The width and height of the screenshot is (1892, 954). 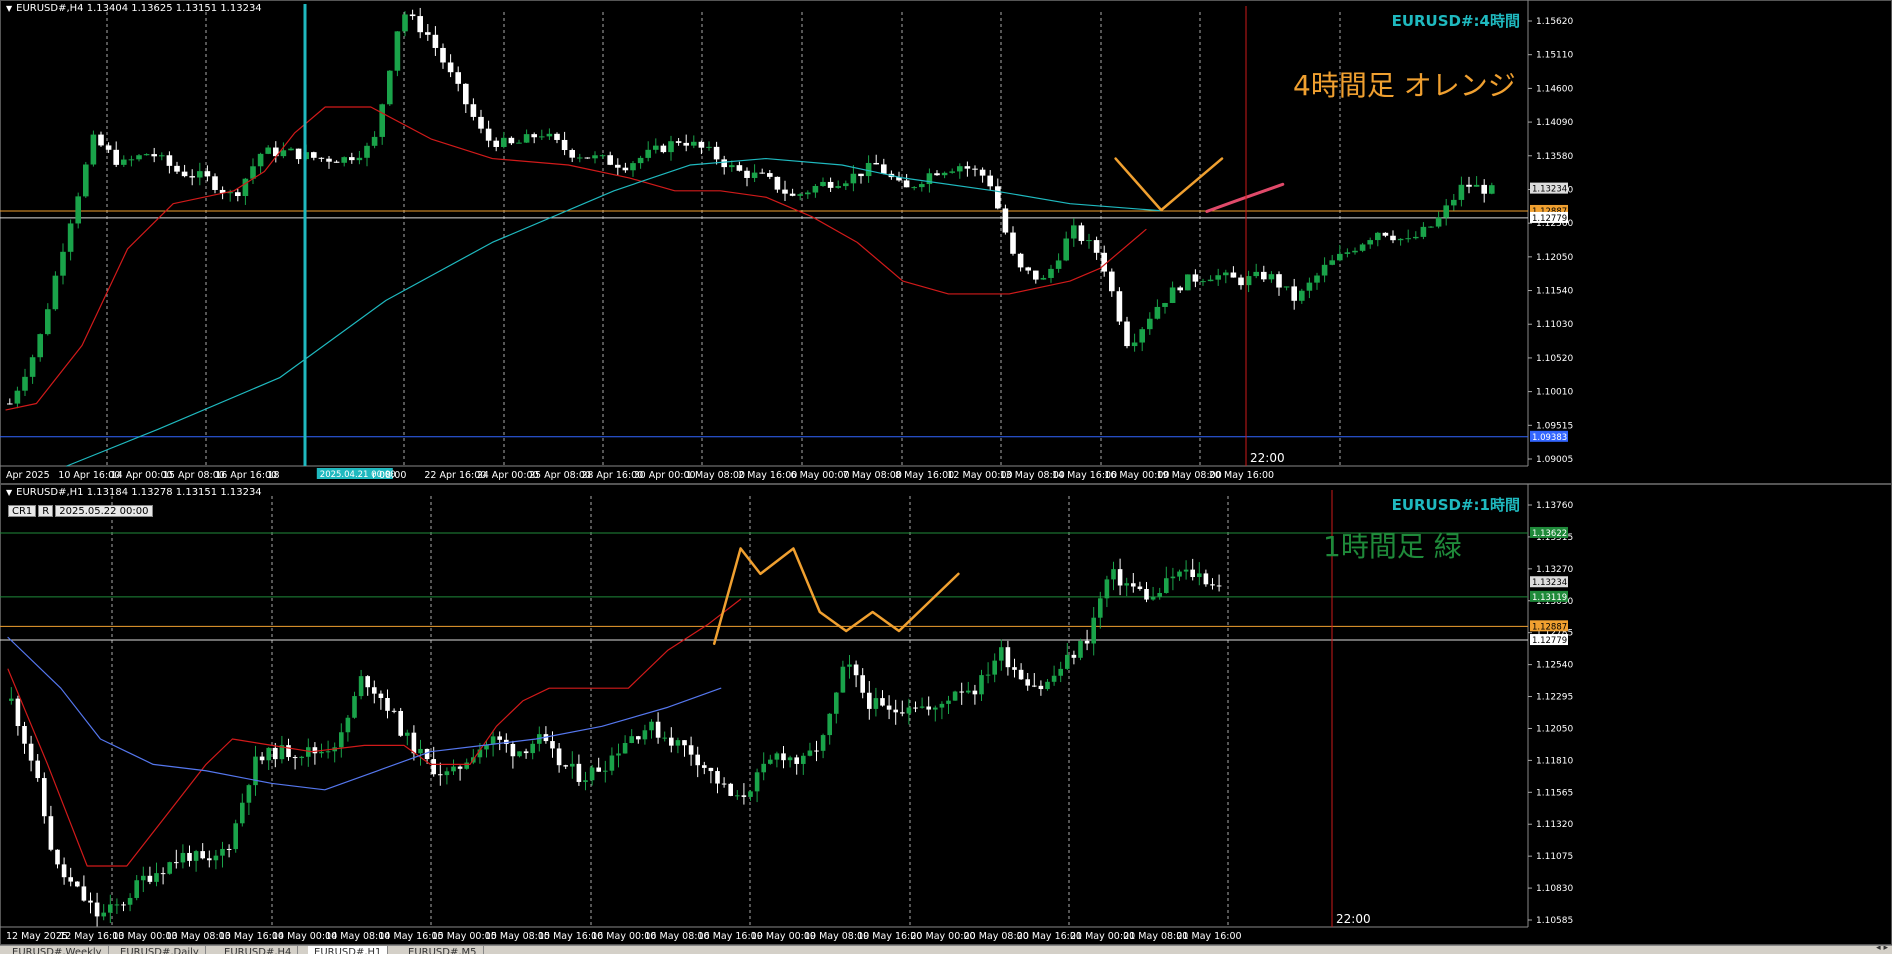 I want to click on price-scale-label: 1.11320, so click(x=1554, y=825).